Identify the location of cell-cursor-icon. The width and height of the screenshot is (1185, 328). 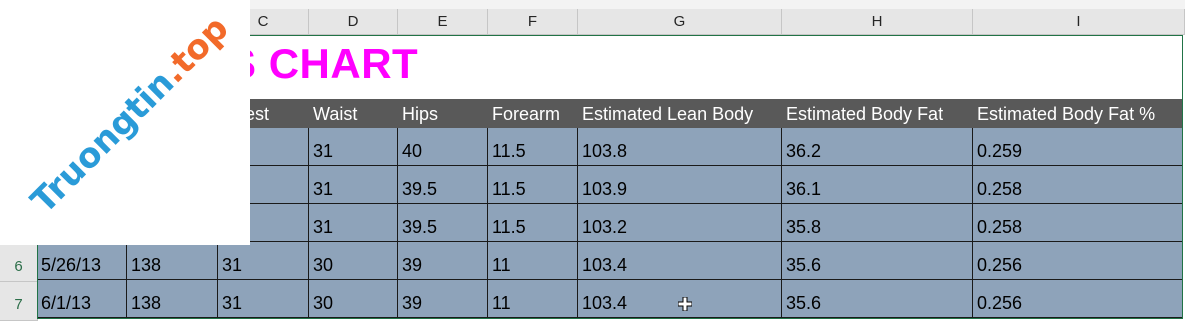
(685, 304).